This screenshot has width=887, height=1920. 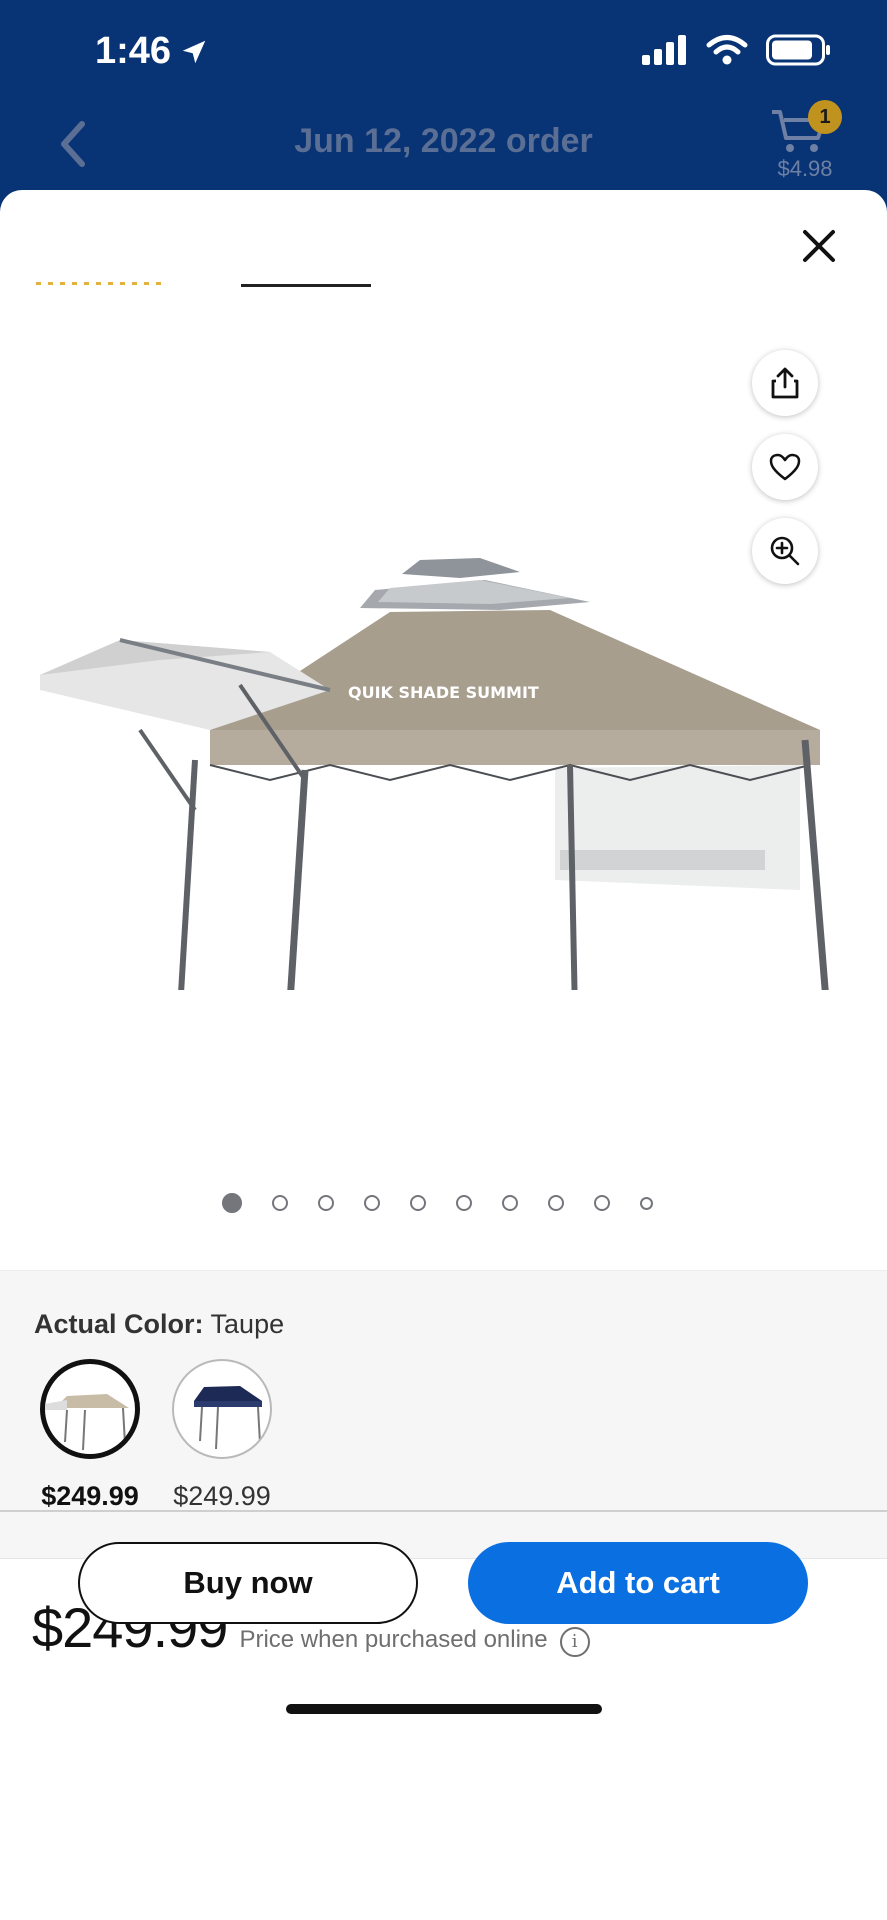 I want to click on battery-icon, so click(x=798, y=50).